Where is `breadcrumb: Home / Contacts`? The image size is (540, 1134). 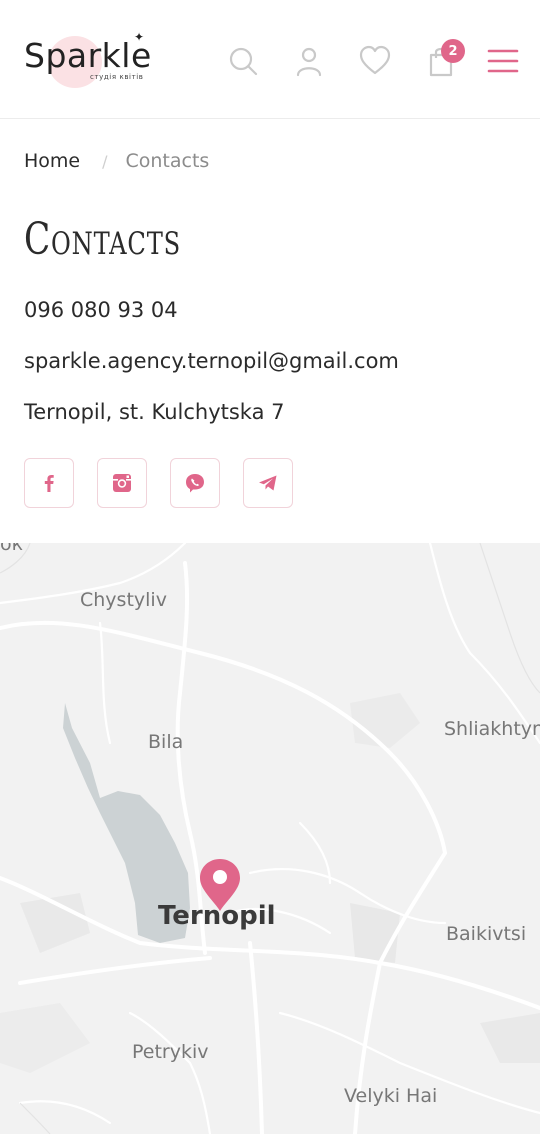
breadcrumb: Home / Contacts is located at coordinates (116, 161).